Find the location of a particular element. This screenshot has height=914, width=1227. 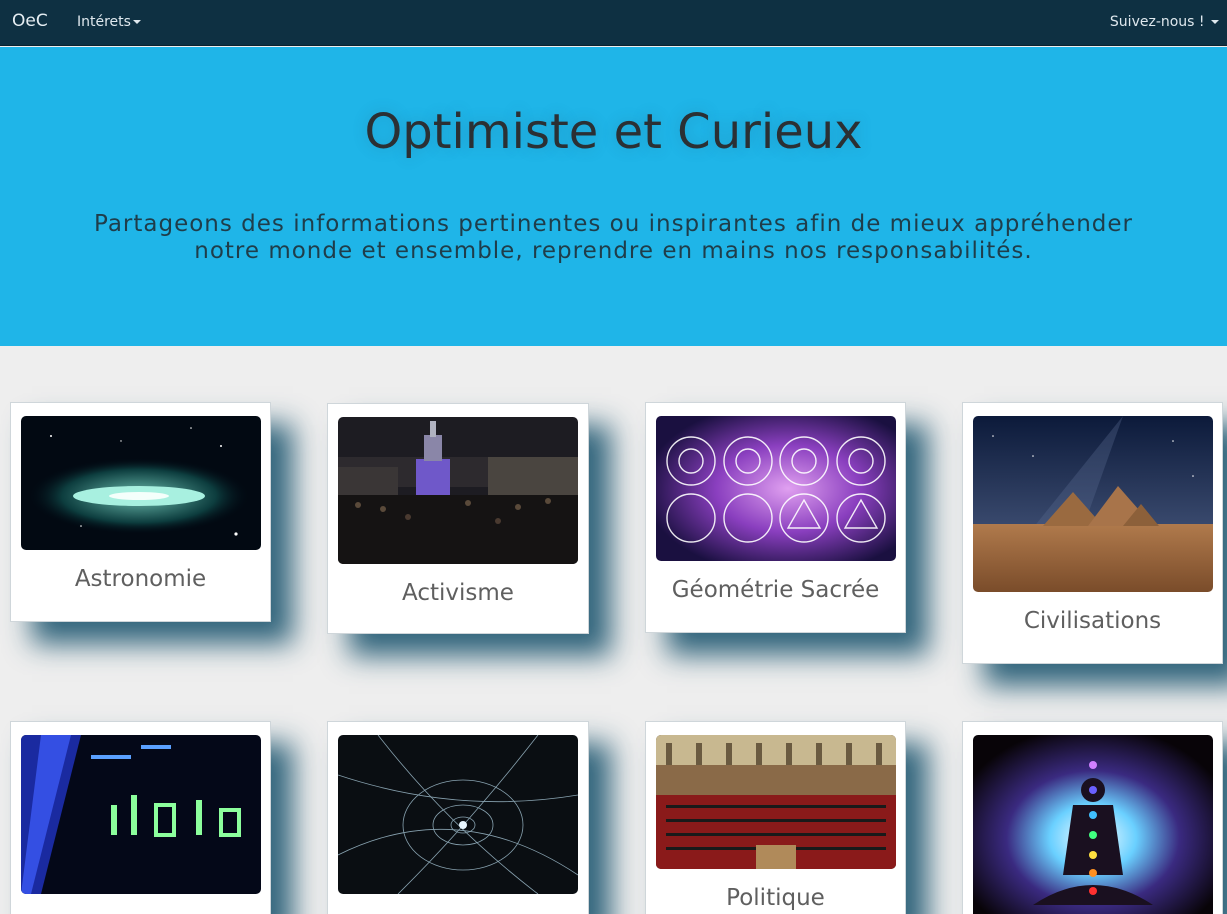

card-label: Politique is located at coordinates (775, 898).